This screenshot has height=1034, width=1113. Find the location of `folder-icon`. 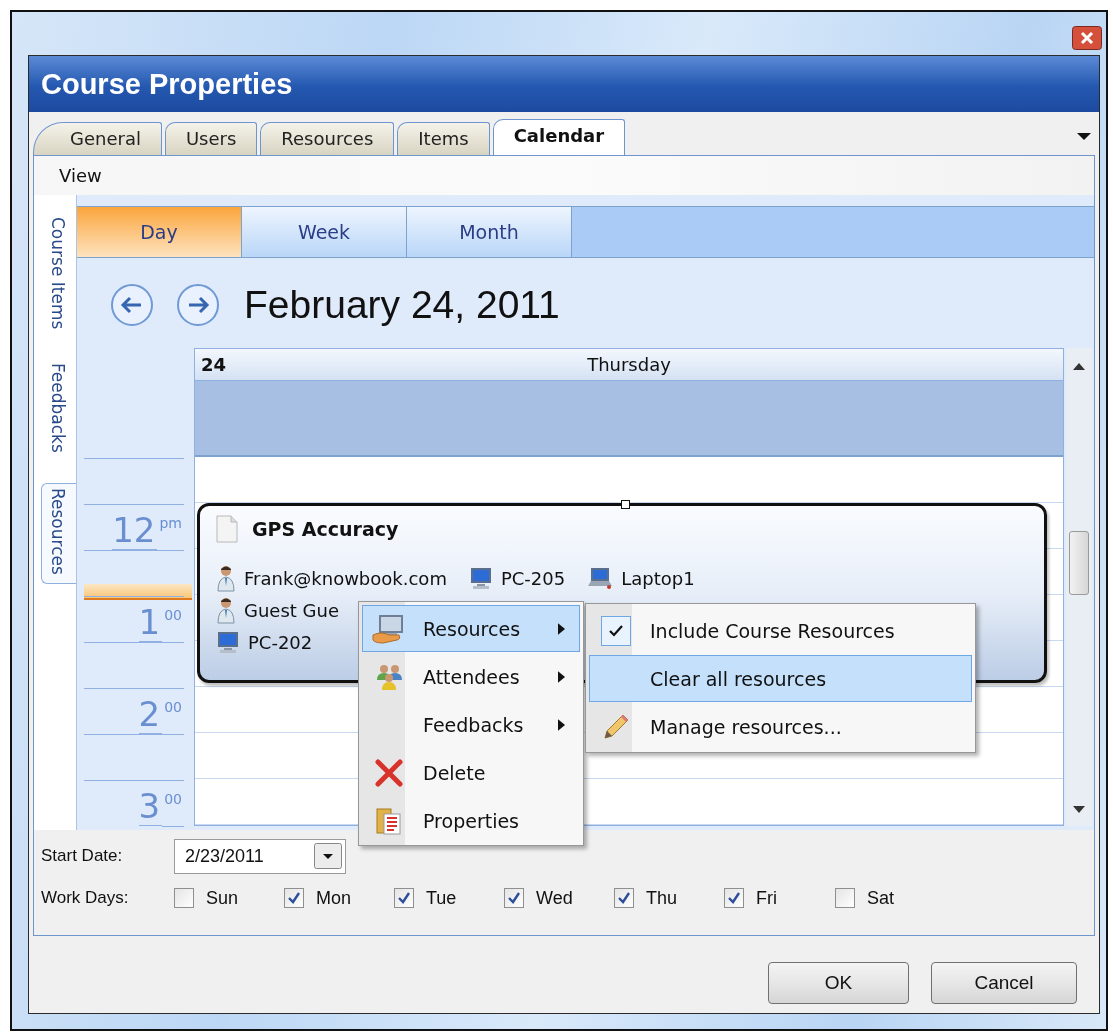

folder-icon is located at coordinates (389, 820).